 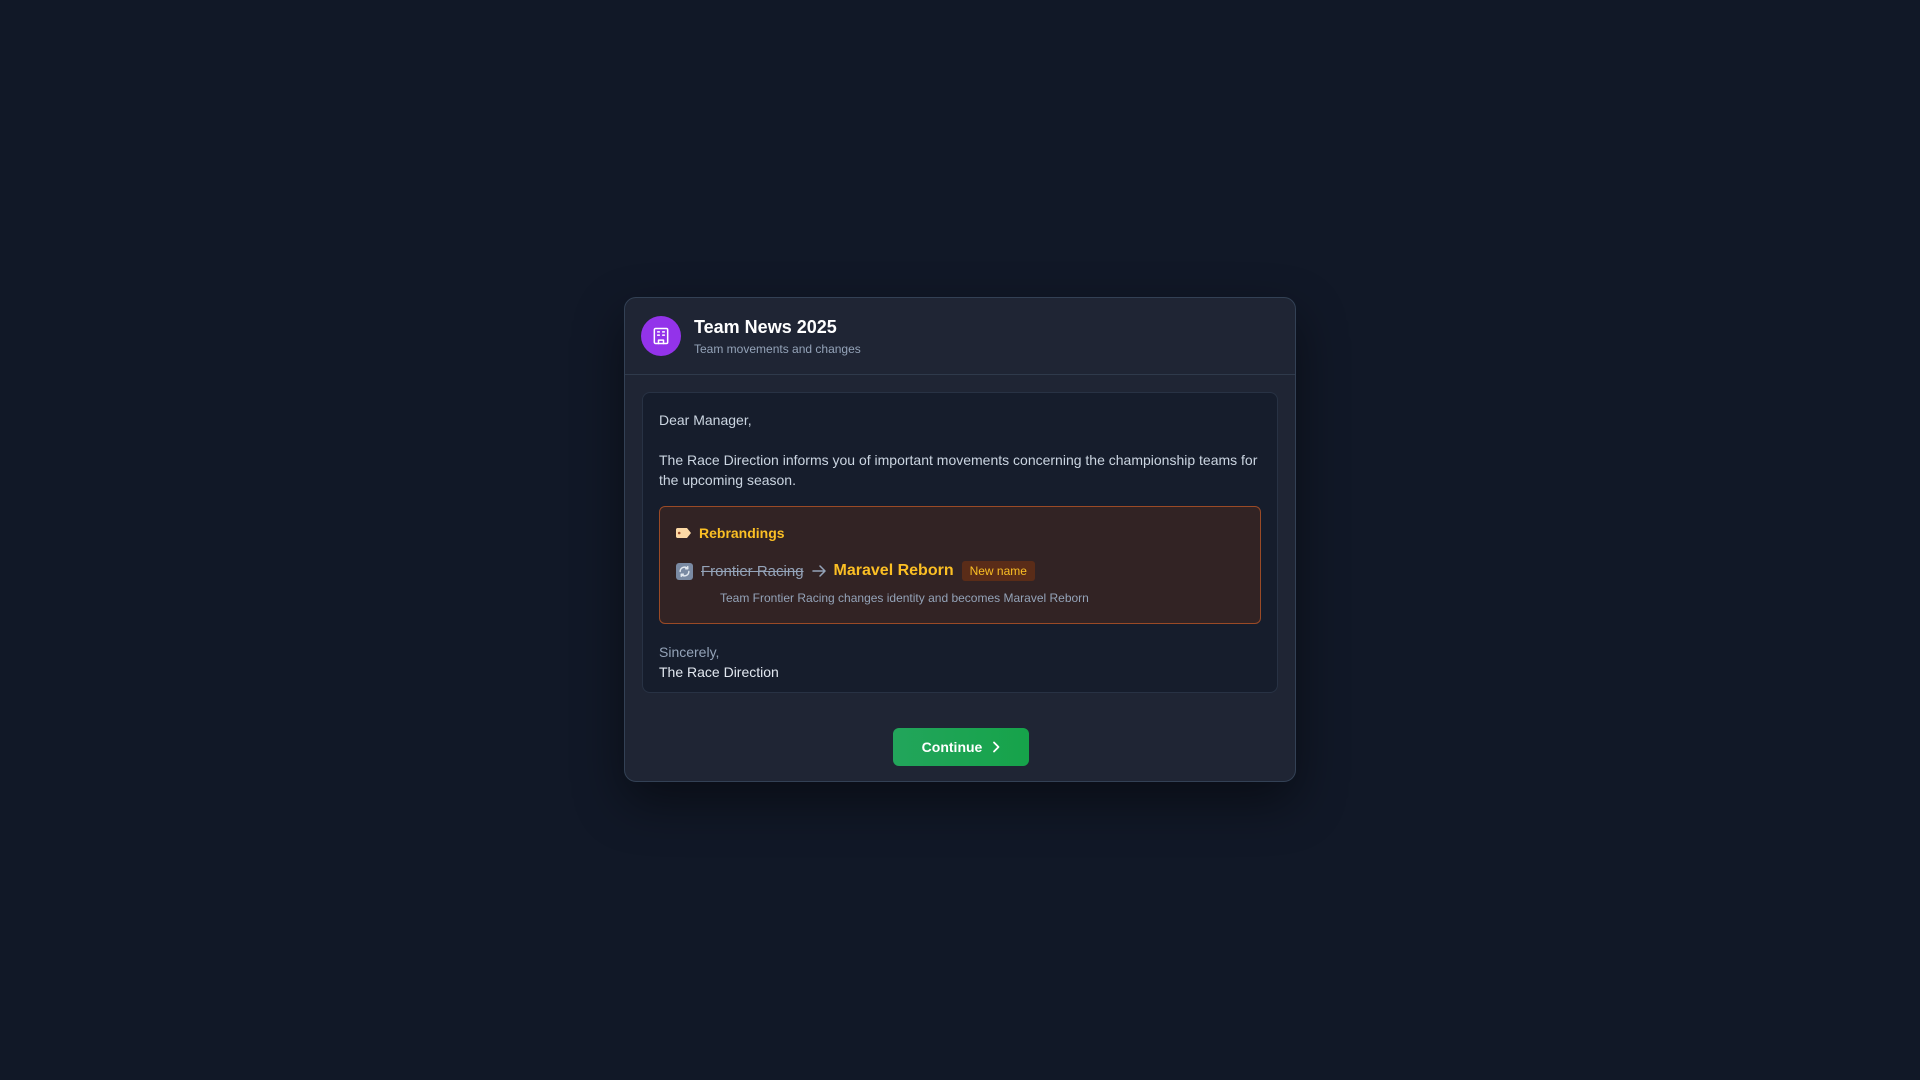 I want to click on continue-button: Continue, so click(x=961, y=747).